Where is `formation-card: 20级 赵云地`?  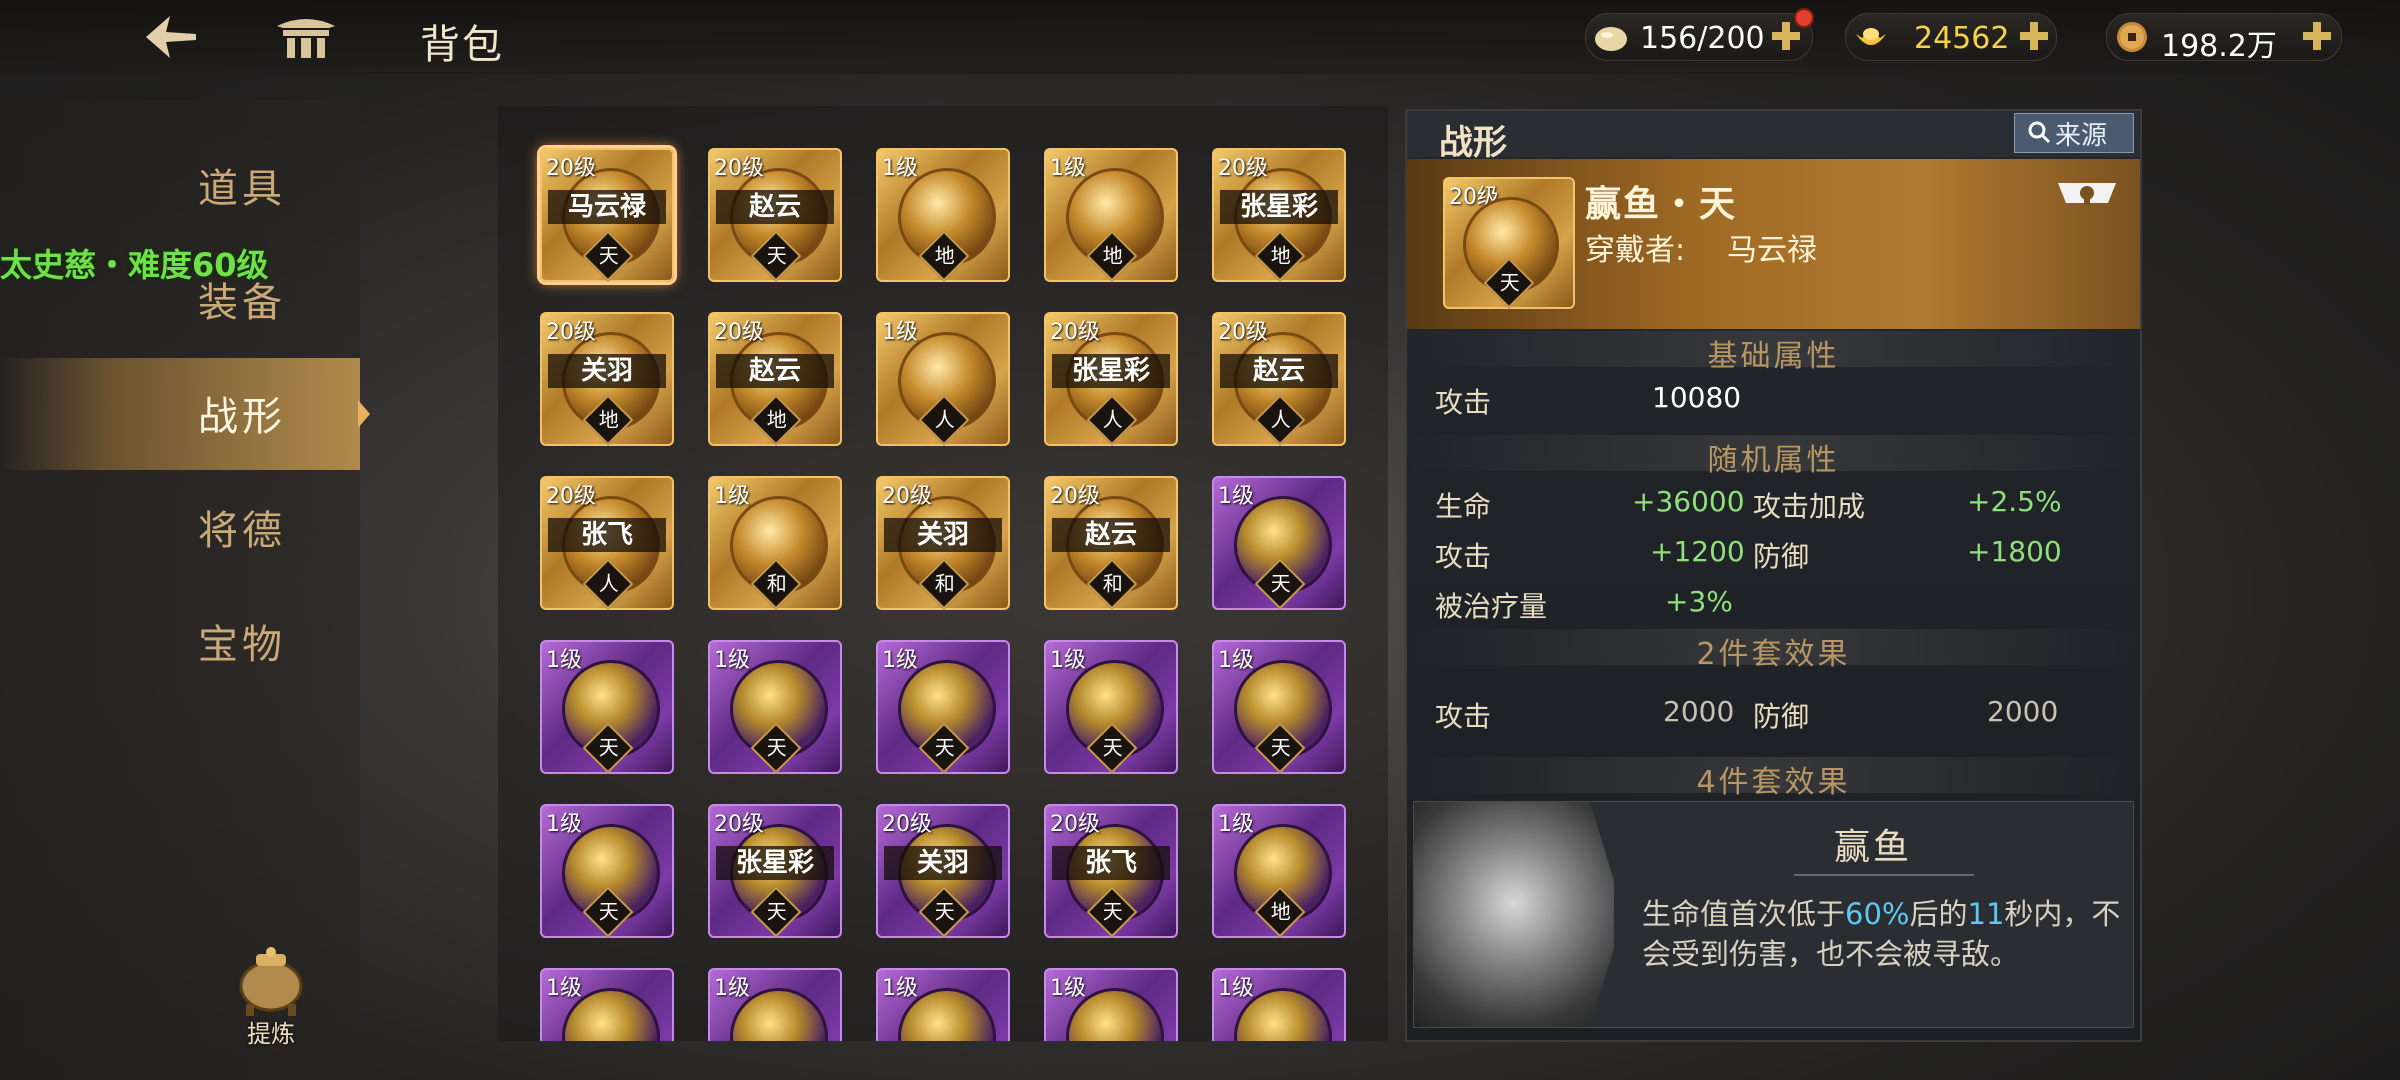
formation-card: 20级 赵云地 is located at coordinates (775, 379).